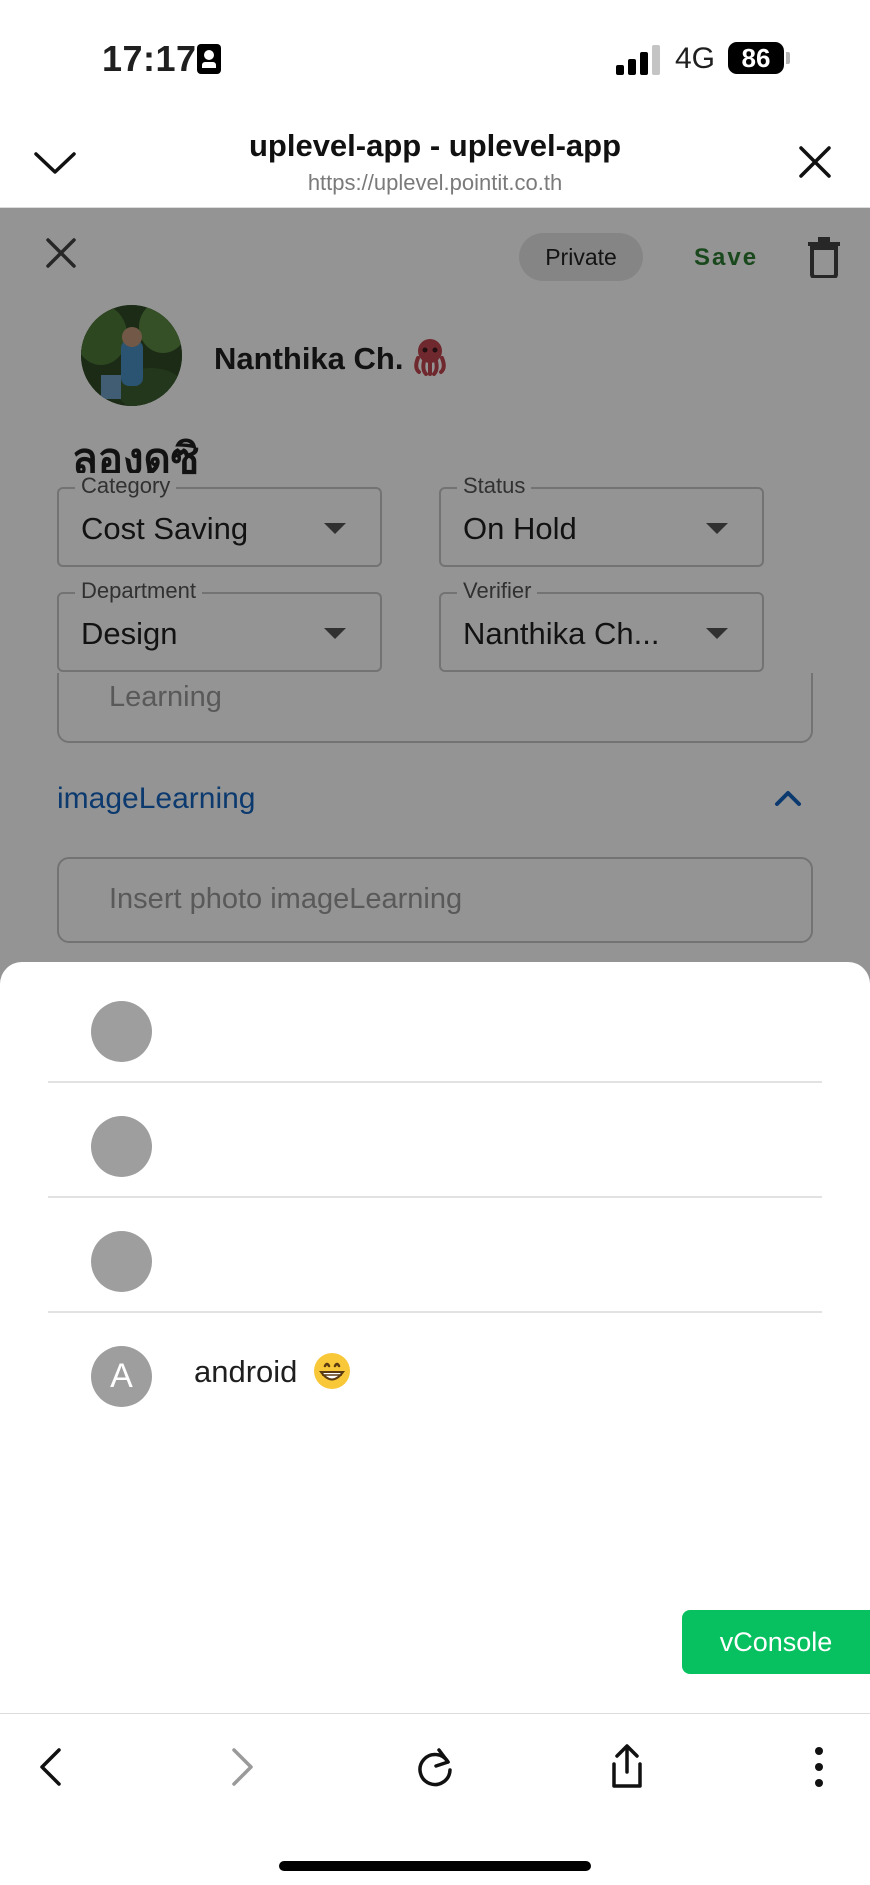 Image resolution: width=870 pixels, height=1885 pixels. I want to click on back-icon, so click(52, 1767).